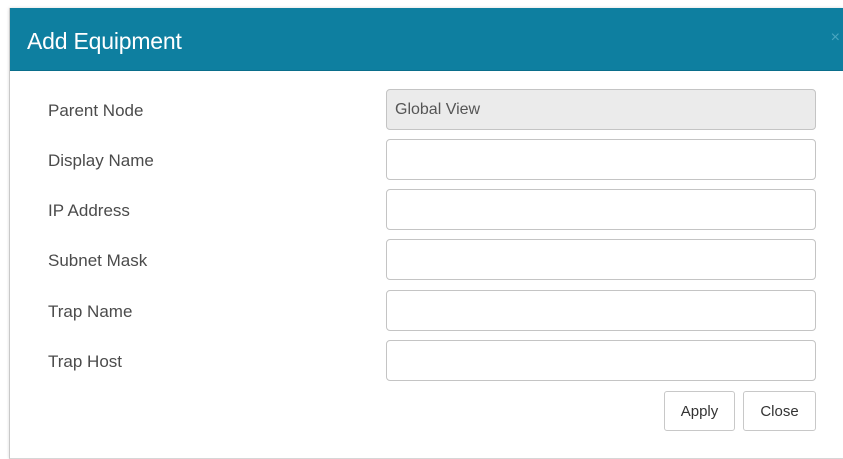 The image size is (843, 459). I want to click on close-icon: ×, so click(835, 38).